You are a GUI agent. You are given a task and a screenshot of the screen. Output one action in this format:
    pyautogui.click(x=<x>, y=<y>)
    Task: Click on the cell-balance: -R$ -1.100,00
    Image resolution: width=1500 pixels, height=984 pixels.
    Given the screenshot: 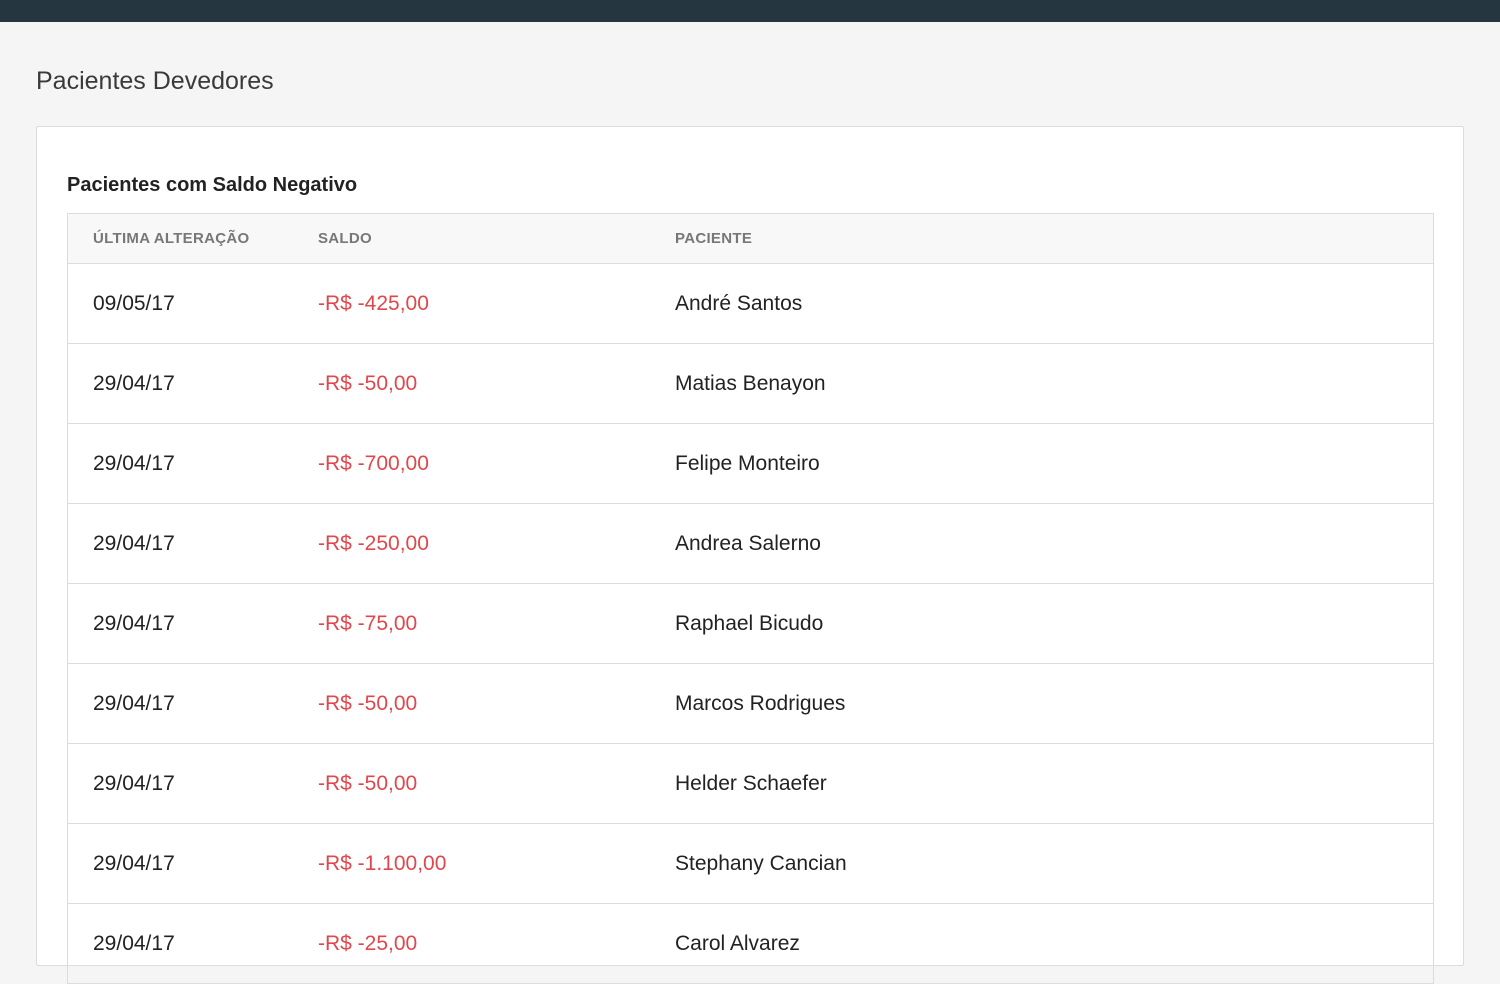 What is the action you would take?
    pyautogui.click(x=496, y=863)
    